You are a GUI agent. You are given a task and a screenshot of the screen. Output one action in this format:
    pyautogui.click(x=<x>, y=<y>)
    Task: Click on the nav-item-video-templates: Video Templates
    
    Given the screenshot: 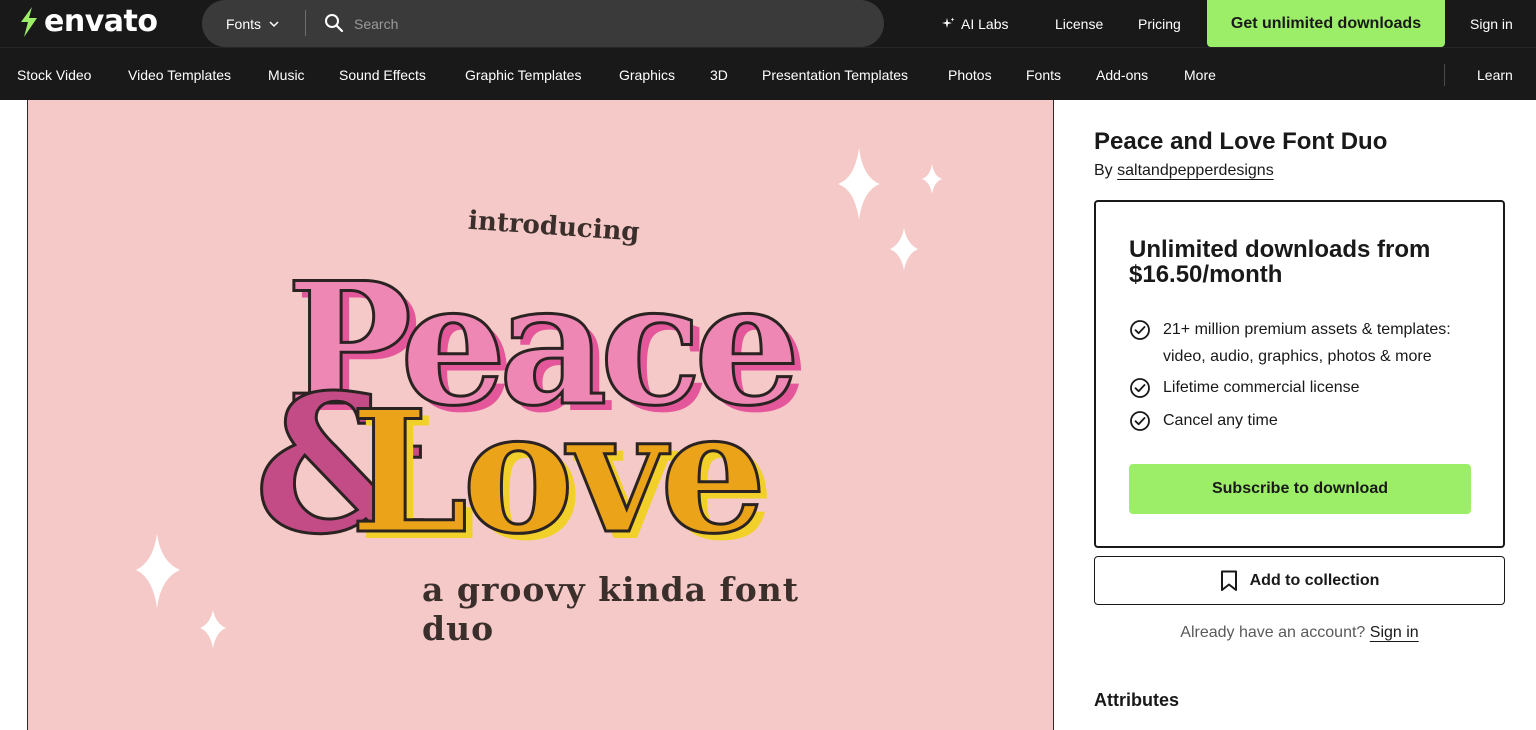 What is the action you would take?
    pyautogui.click(x=179, y=74)
    